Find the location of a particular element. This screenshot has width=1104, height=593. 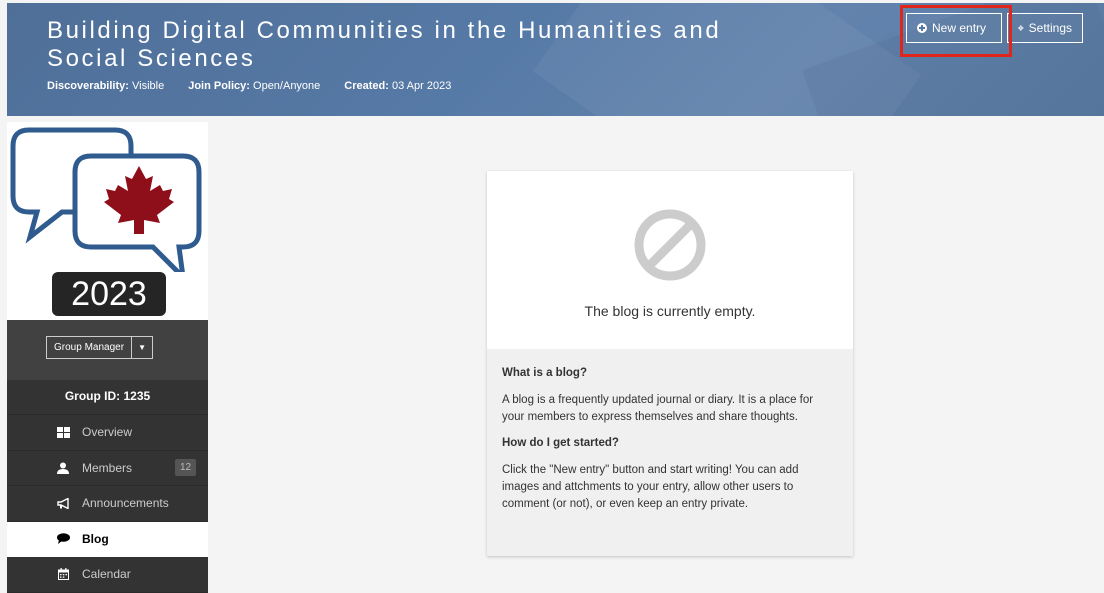

members-count-badge: 12 is located at coordinates (185, 468).